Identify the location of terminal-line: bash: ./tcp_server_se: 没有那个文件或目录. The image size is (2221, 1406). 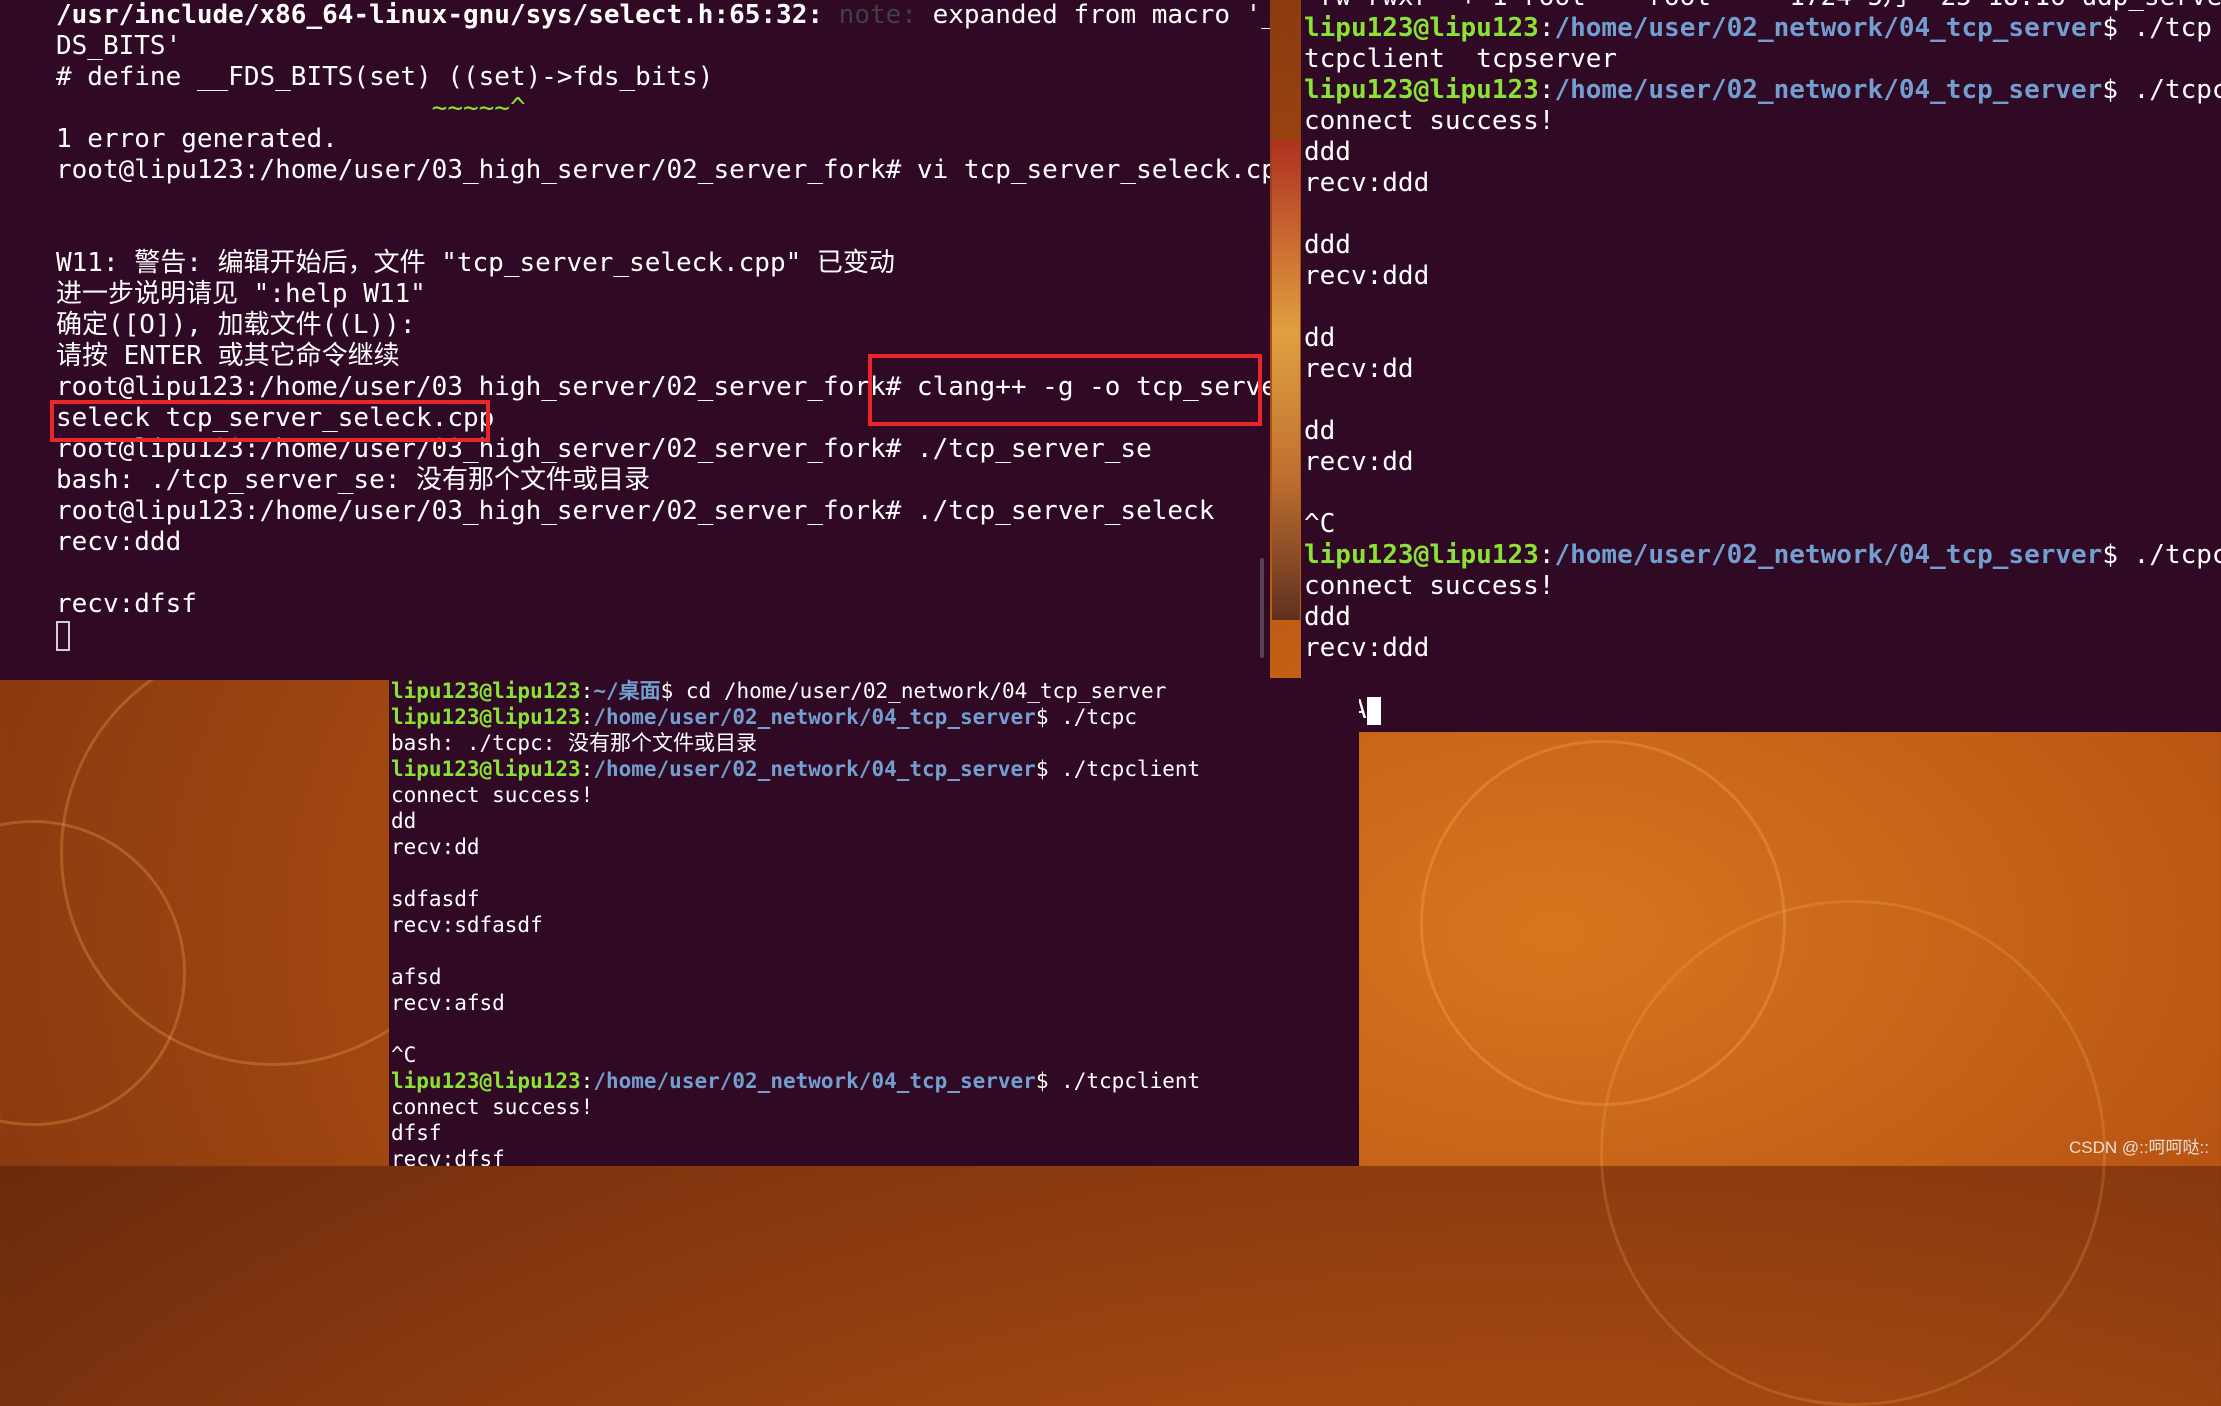
(353, 480).